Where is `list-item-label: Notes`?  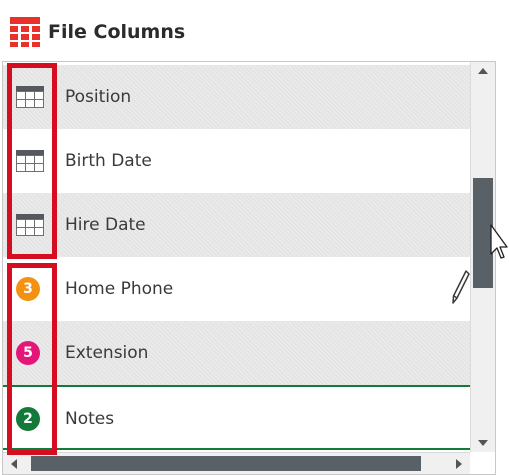 list-item-label: Notes is located at coordinates (90, 419).